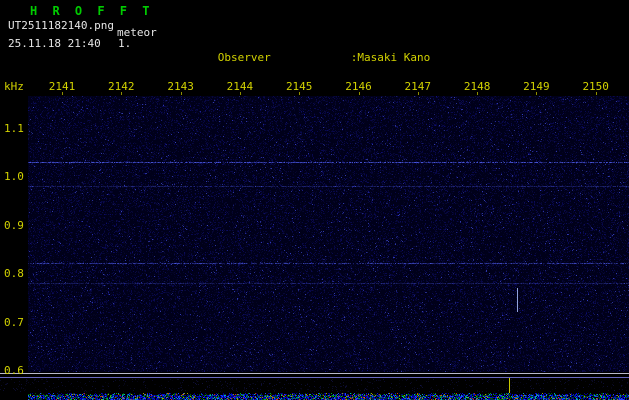 The width and height of the screenshot is (629, 400). I want to click on app-title: H R O F F T, so click(92, 11).